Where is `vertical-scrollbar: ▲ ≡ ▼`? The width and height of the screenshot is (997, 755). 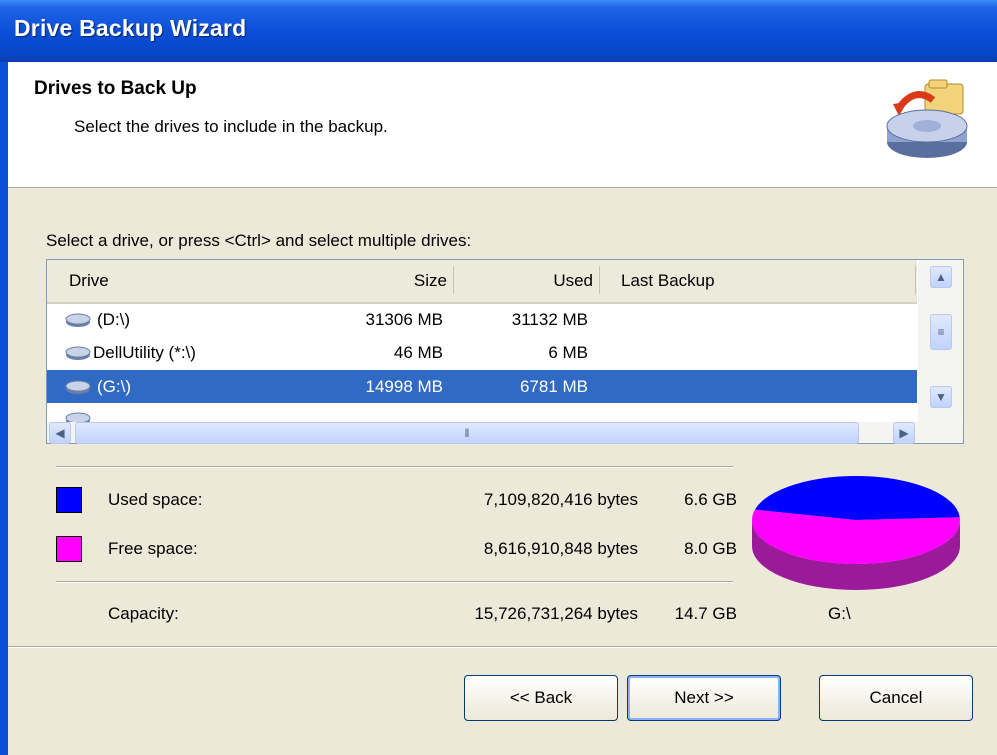
vertical-scrollbar: ▲ ≡ ▼ is located at coordinates (940, 341).